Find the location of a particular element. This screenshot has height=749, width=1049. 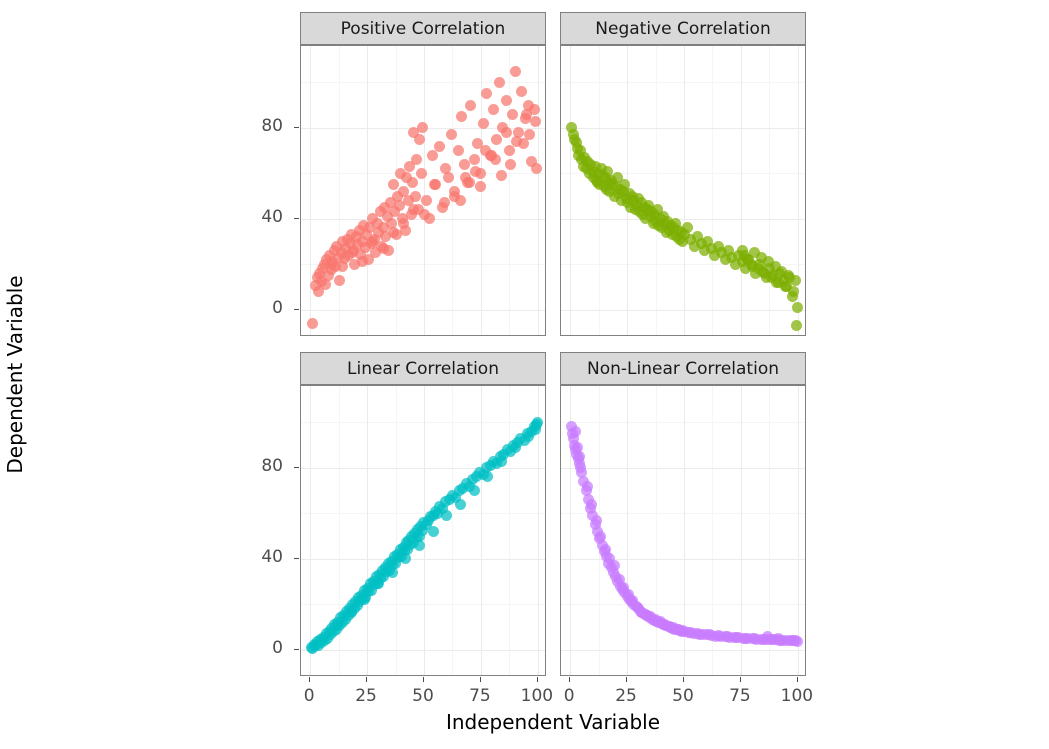

facet-panel-1: Positive Correlation is located at coordinates (423, 174).